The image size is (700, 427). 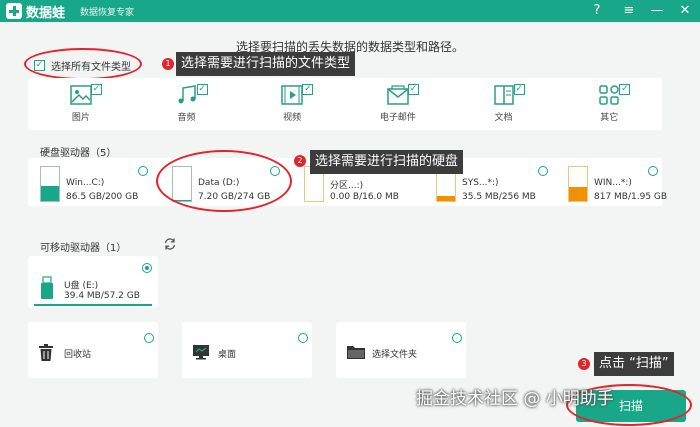 I want to click on help-button: ?, so click(x=597, y=11).